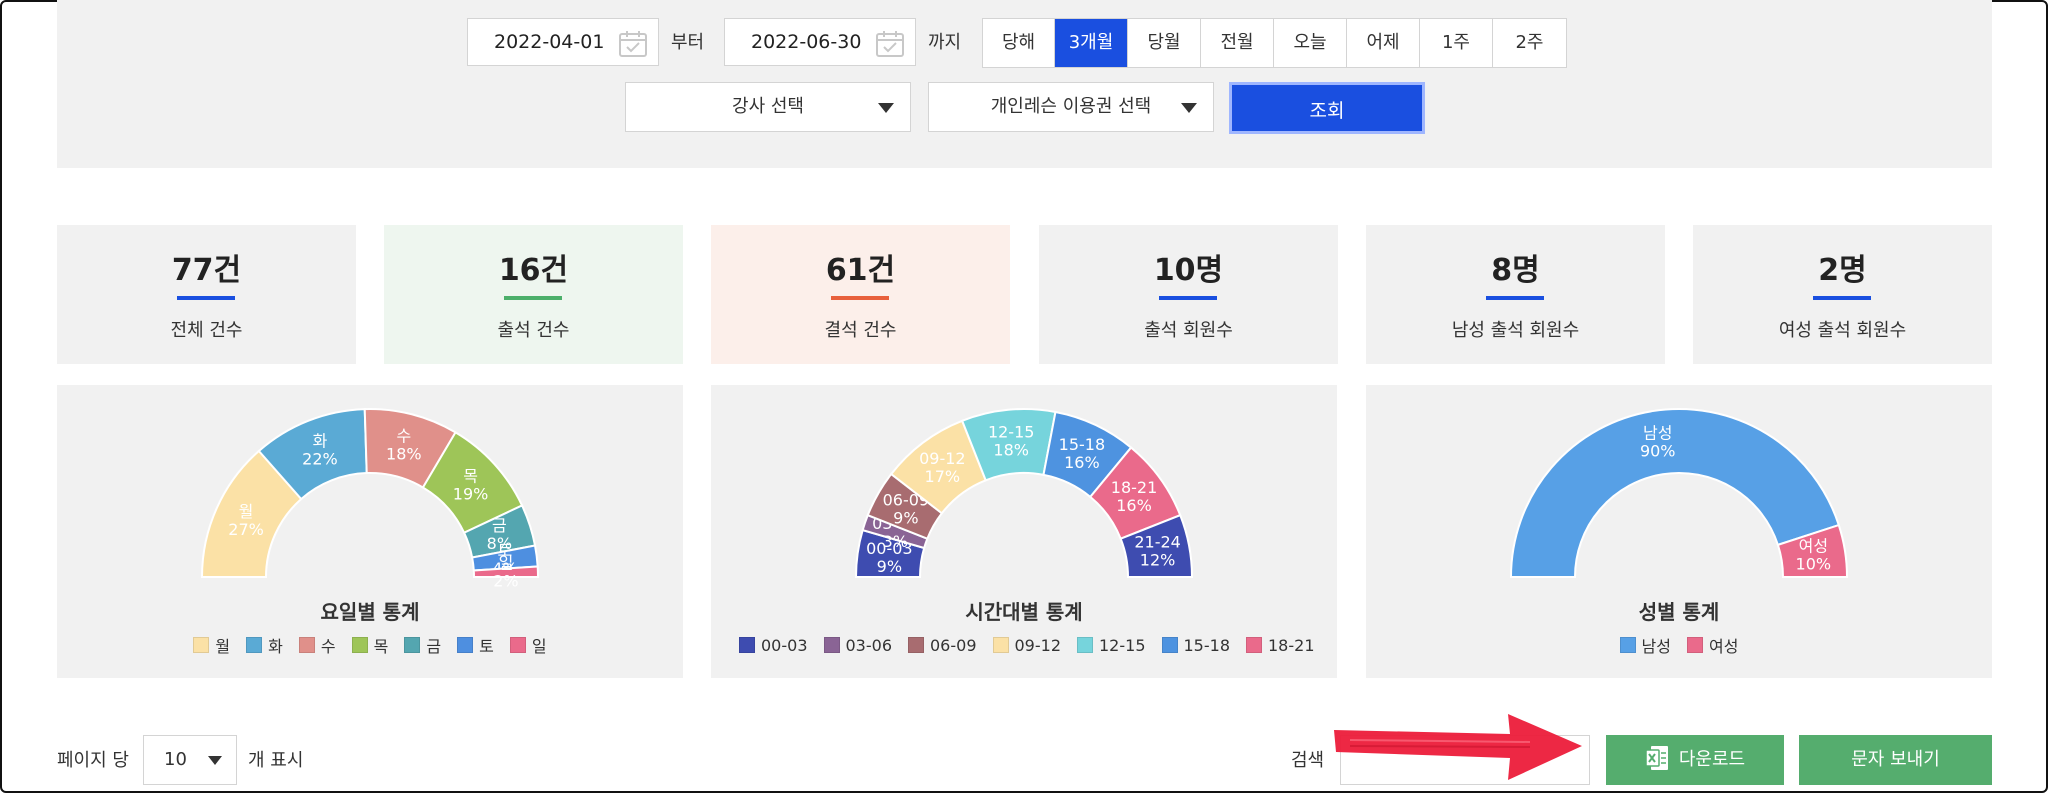 This screenshot has width=2048, height=793. What do you see at coordinates (1895, 760) in the screenshot?
I see `send-sms-button: 문자 보내기` at bounding box center [1895, 760].